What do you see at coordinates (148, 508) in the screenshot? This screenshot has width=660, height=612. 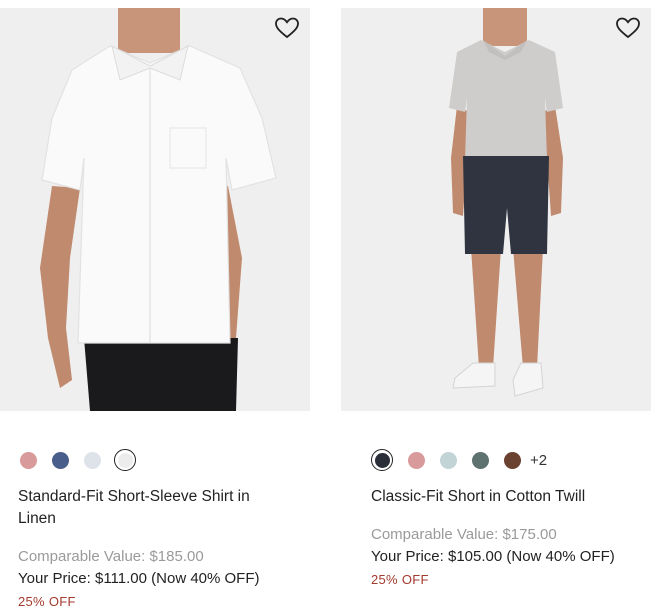 I see `product-title: Standard-Fit Short-Sleeve Shirt in Linen` at bounding box center [148, 508].